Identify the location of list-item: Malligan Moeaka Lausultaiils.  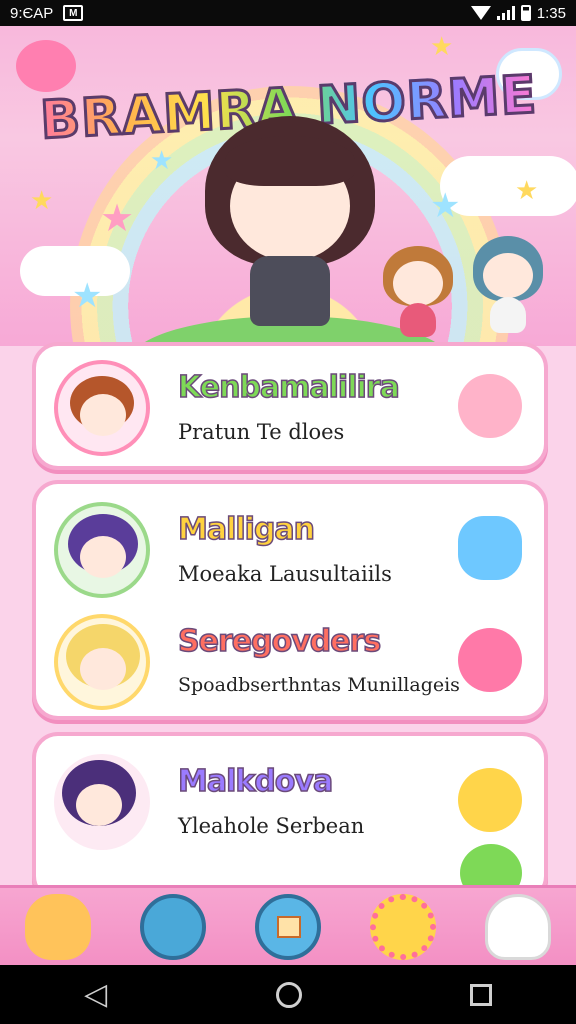
(290, 550).